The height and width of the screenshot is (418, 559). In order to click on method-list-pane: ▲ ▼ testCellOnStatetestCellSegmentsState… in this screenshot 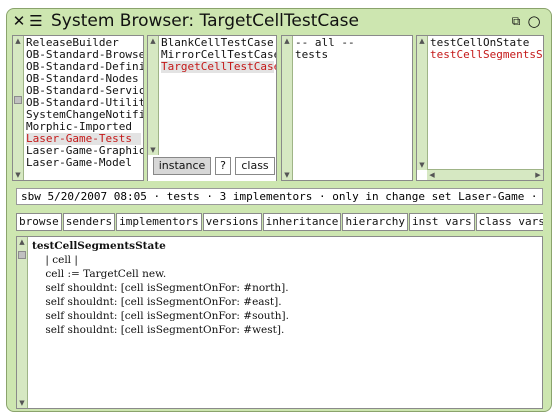, I will do `click(480, 108)`.